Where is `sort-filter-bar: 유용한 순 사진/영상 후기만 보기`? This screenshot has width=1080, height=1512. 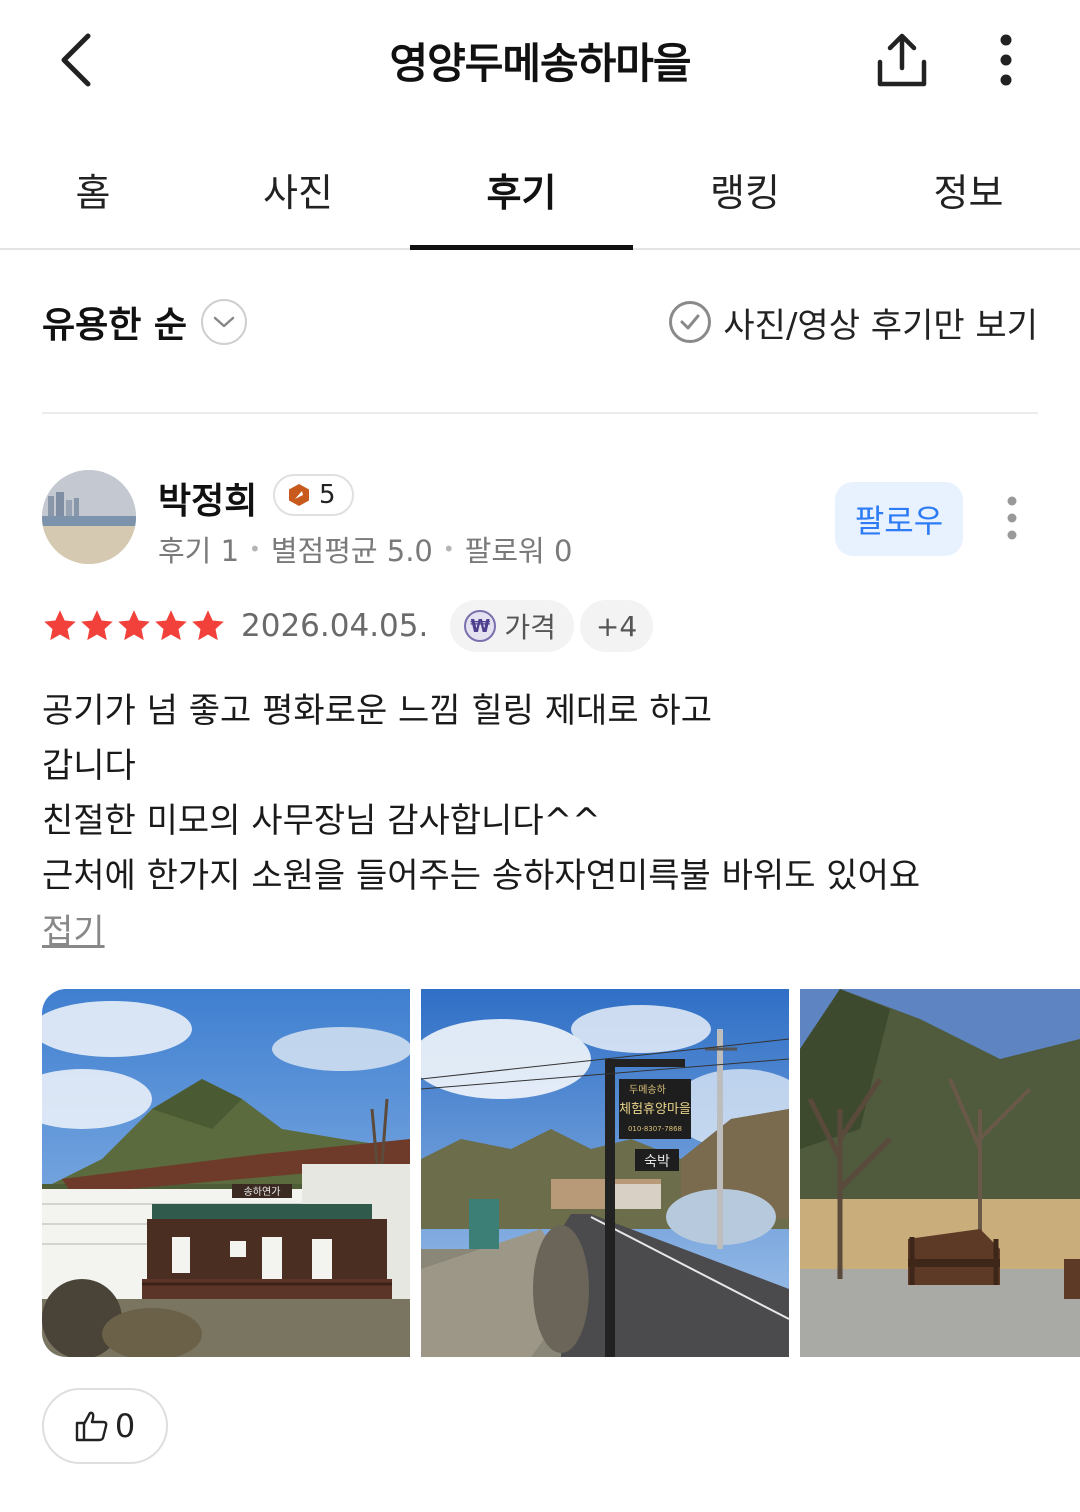 sort-filter-bar: 유용한 순 사진/영상 후기만 보기 is located at coordinates (540, 322).